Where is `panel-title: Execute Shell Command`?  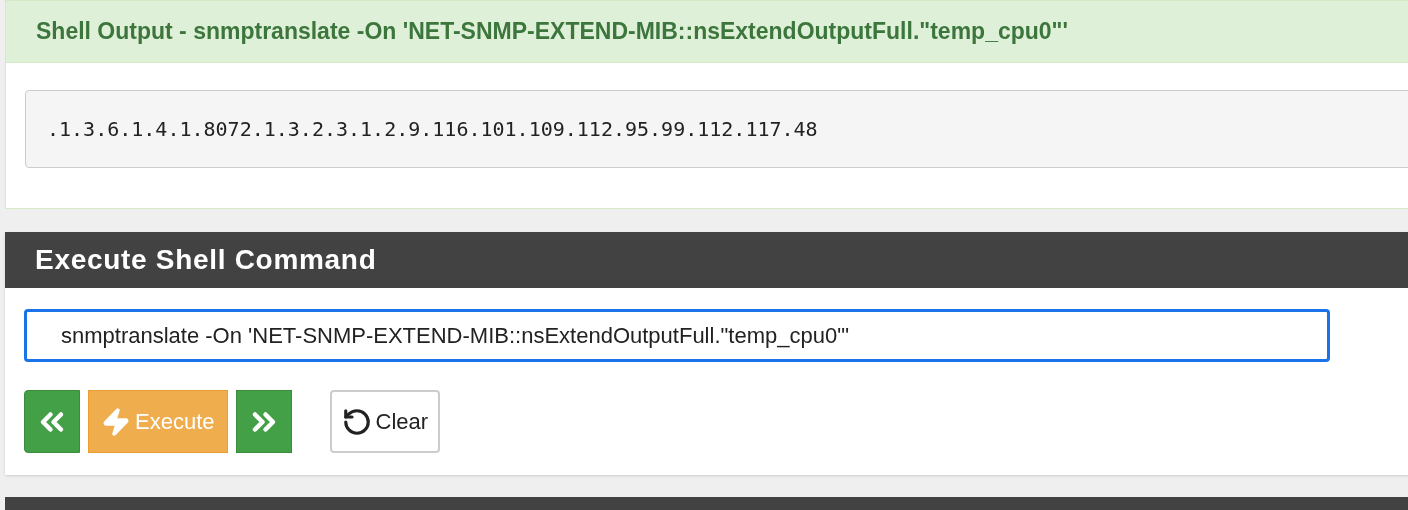
panel-title: Execute Shell Command is located at coordinates (206, 260).